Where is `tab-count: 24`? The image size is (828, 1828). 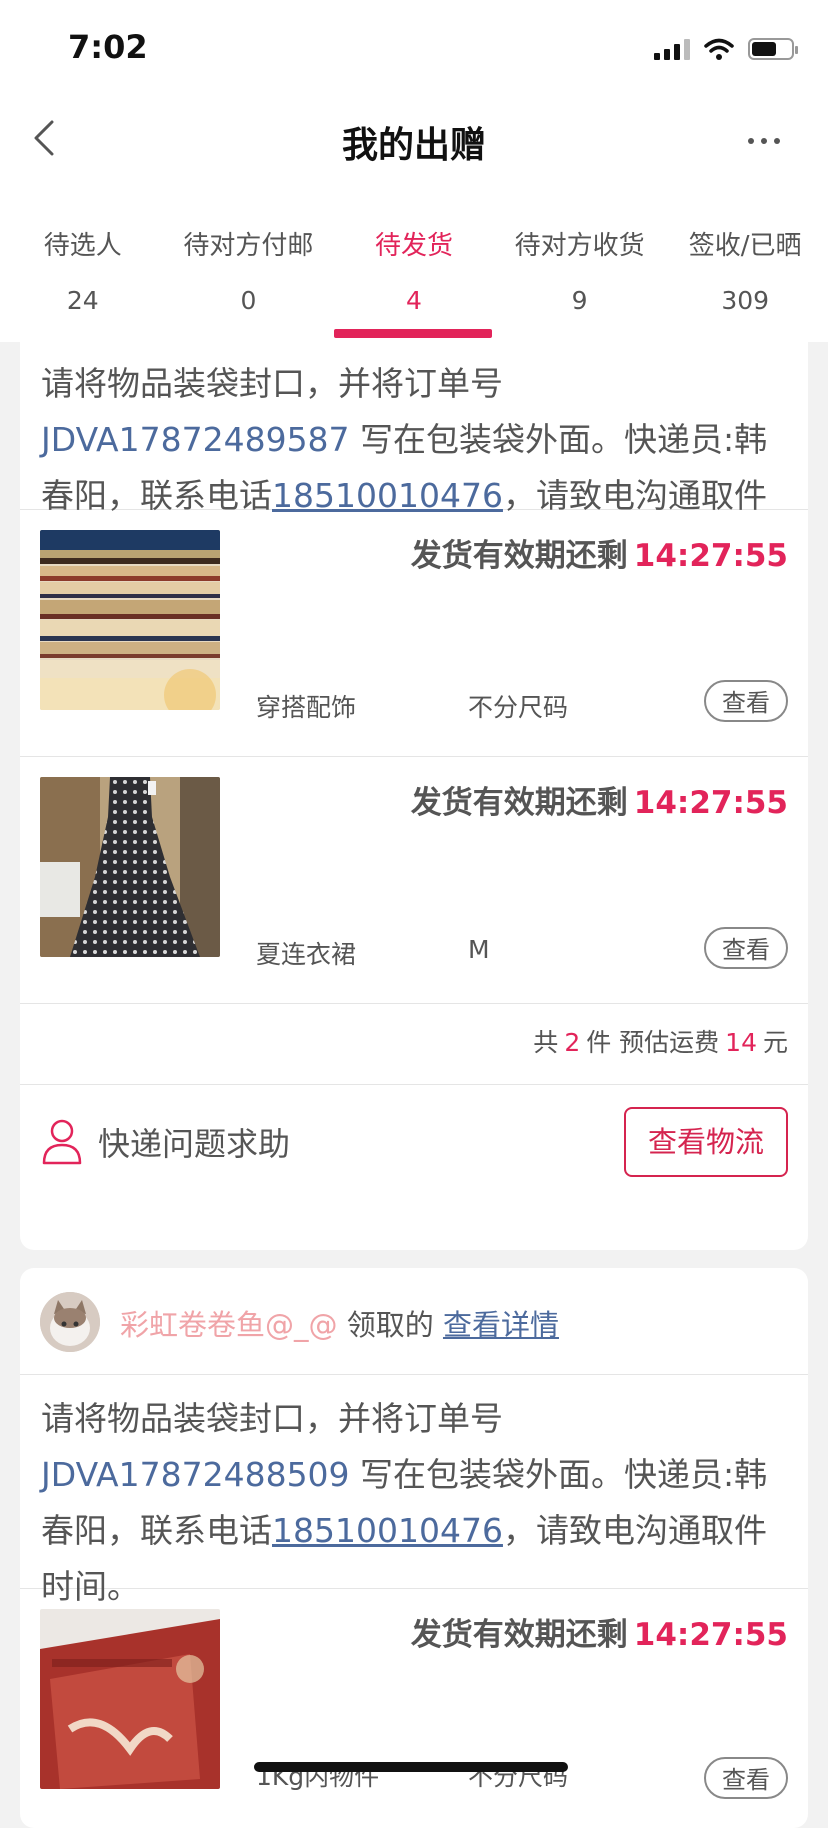 tab-count: 24 is located at coordinates (82, 300).